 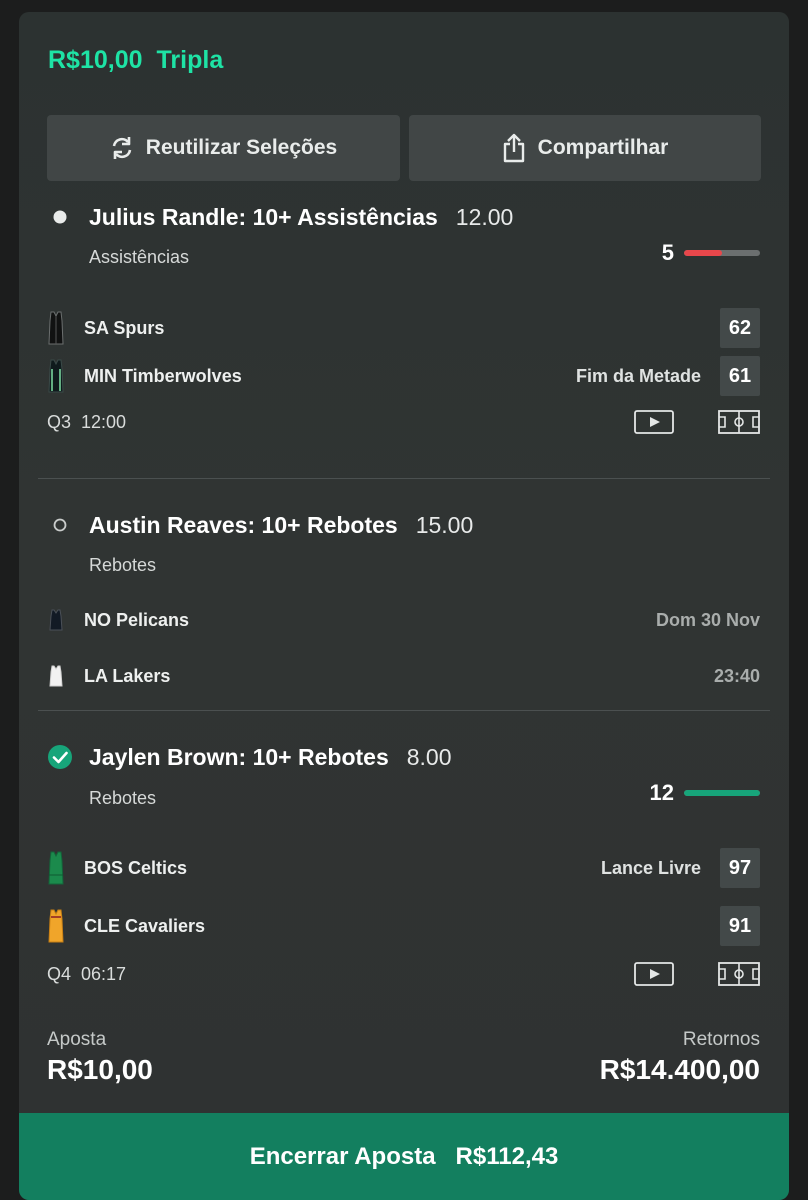 I want to click on team-score: 61, so click(x=740, y=376).